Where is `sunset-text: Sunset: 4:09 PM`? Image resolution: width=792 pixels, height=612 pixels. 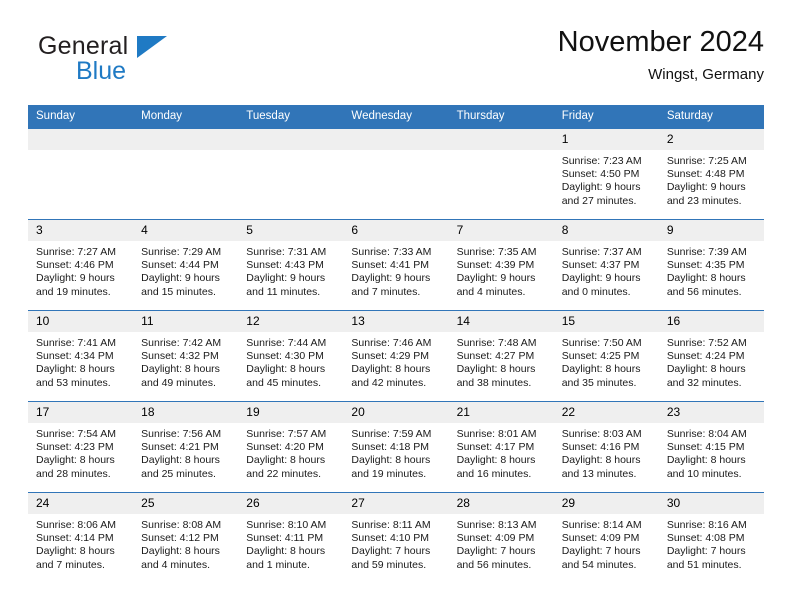
sunset-text: Sunset: 4:09 PM is located at coordinates (600, 538).